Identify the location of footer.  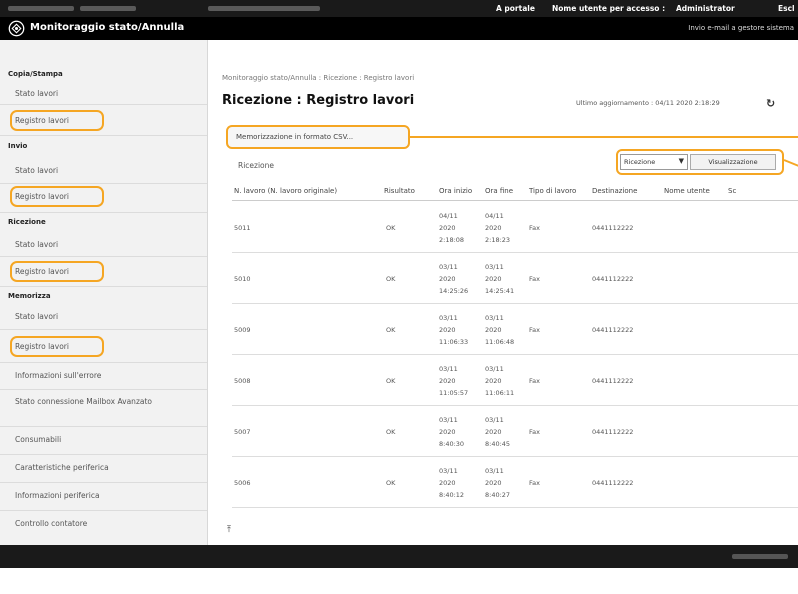
(399, 556).